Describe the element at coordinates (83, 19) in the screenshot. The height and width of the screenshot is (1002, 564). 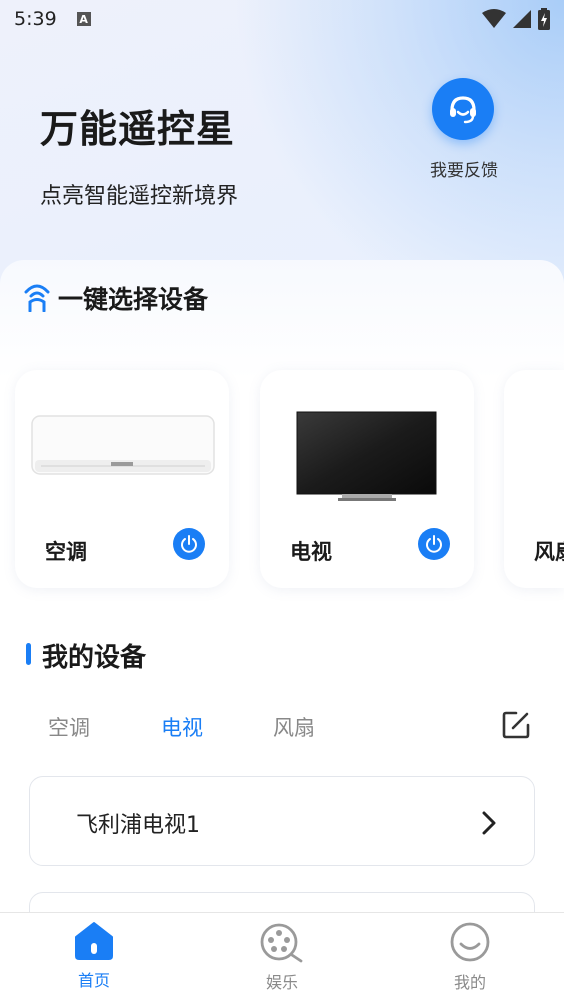
I see `status-notification-badge: A` at that location.